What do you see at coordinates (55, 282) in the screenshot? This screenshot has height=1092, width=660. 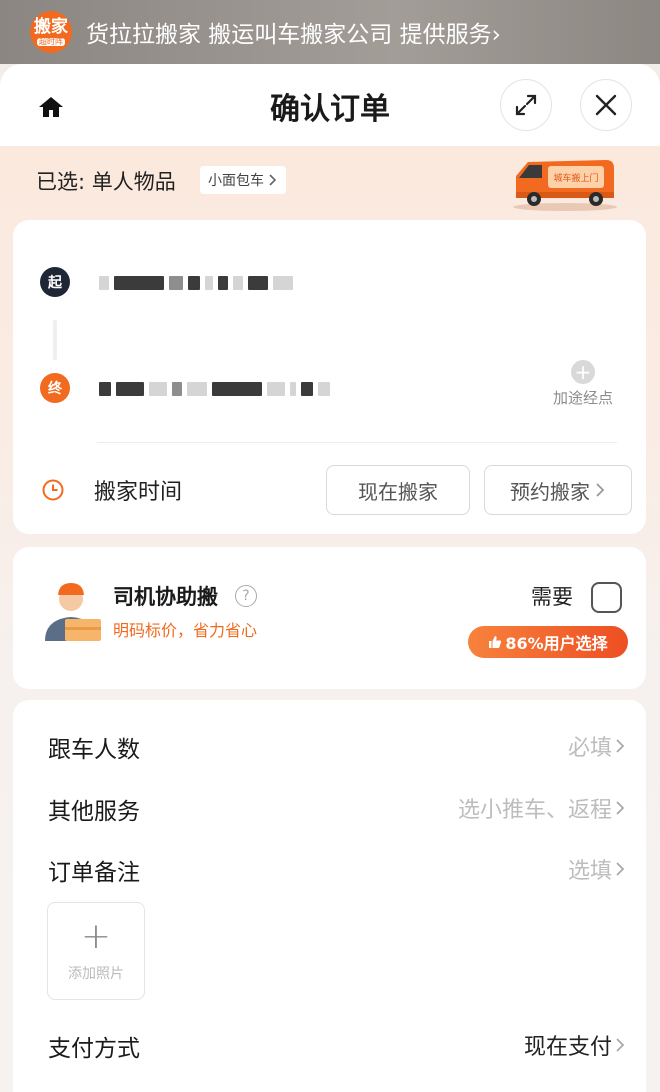 I see `start-badge: 起` at bounding box center [55, 282].